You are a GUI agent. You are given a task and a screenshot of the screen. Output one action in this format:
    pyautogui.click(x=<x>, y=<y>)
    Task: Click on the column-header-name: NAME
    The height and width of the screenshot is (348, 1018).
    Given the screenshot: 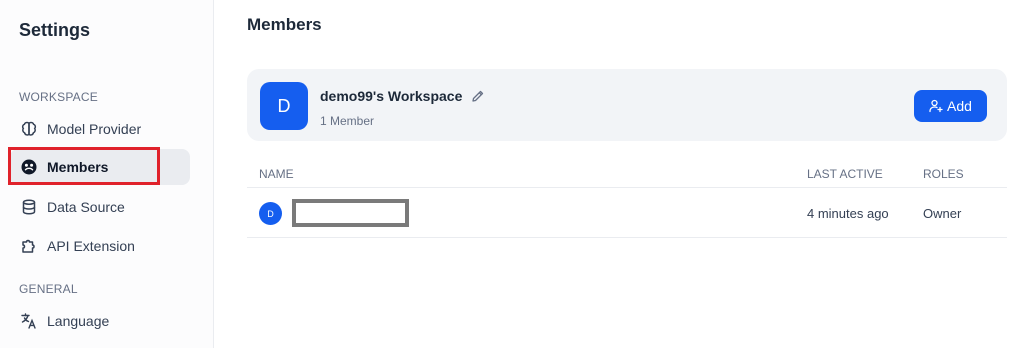 What is the action you would take?
    pyautogui.click(x=276, y=174)
    